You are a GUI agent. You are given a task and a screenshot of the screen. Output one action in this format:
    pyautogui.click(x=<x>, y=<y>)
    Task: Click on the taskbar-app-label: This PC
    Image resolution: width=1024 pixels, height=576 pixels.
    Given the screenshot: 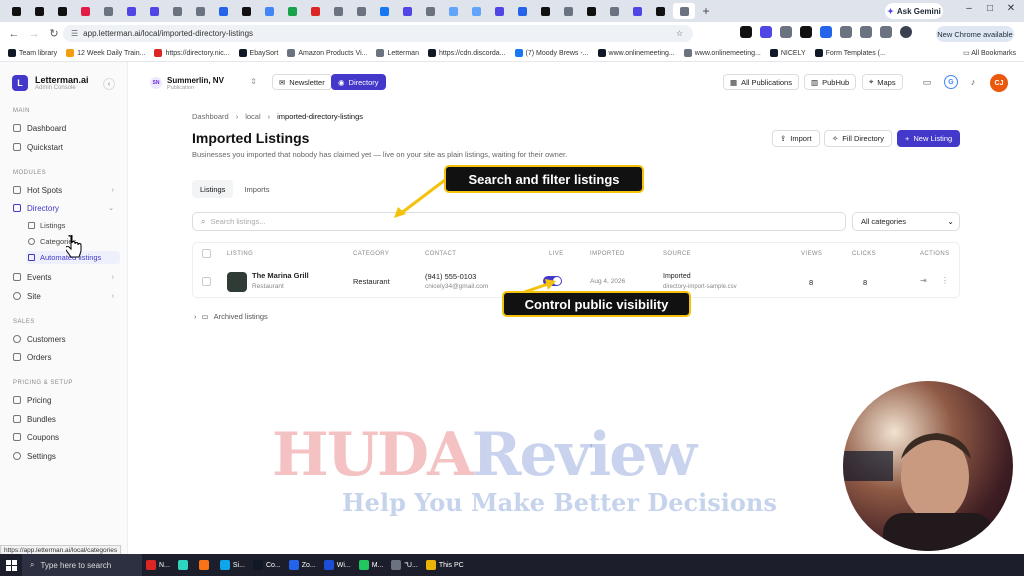 What is the action you would take?
    pyautogui.click(x=451, y=565)
    